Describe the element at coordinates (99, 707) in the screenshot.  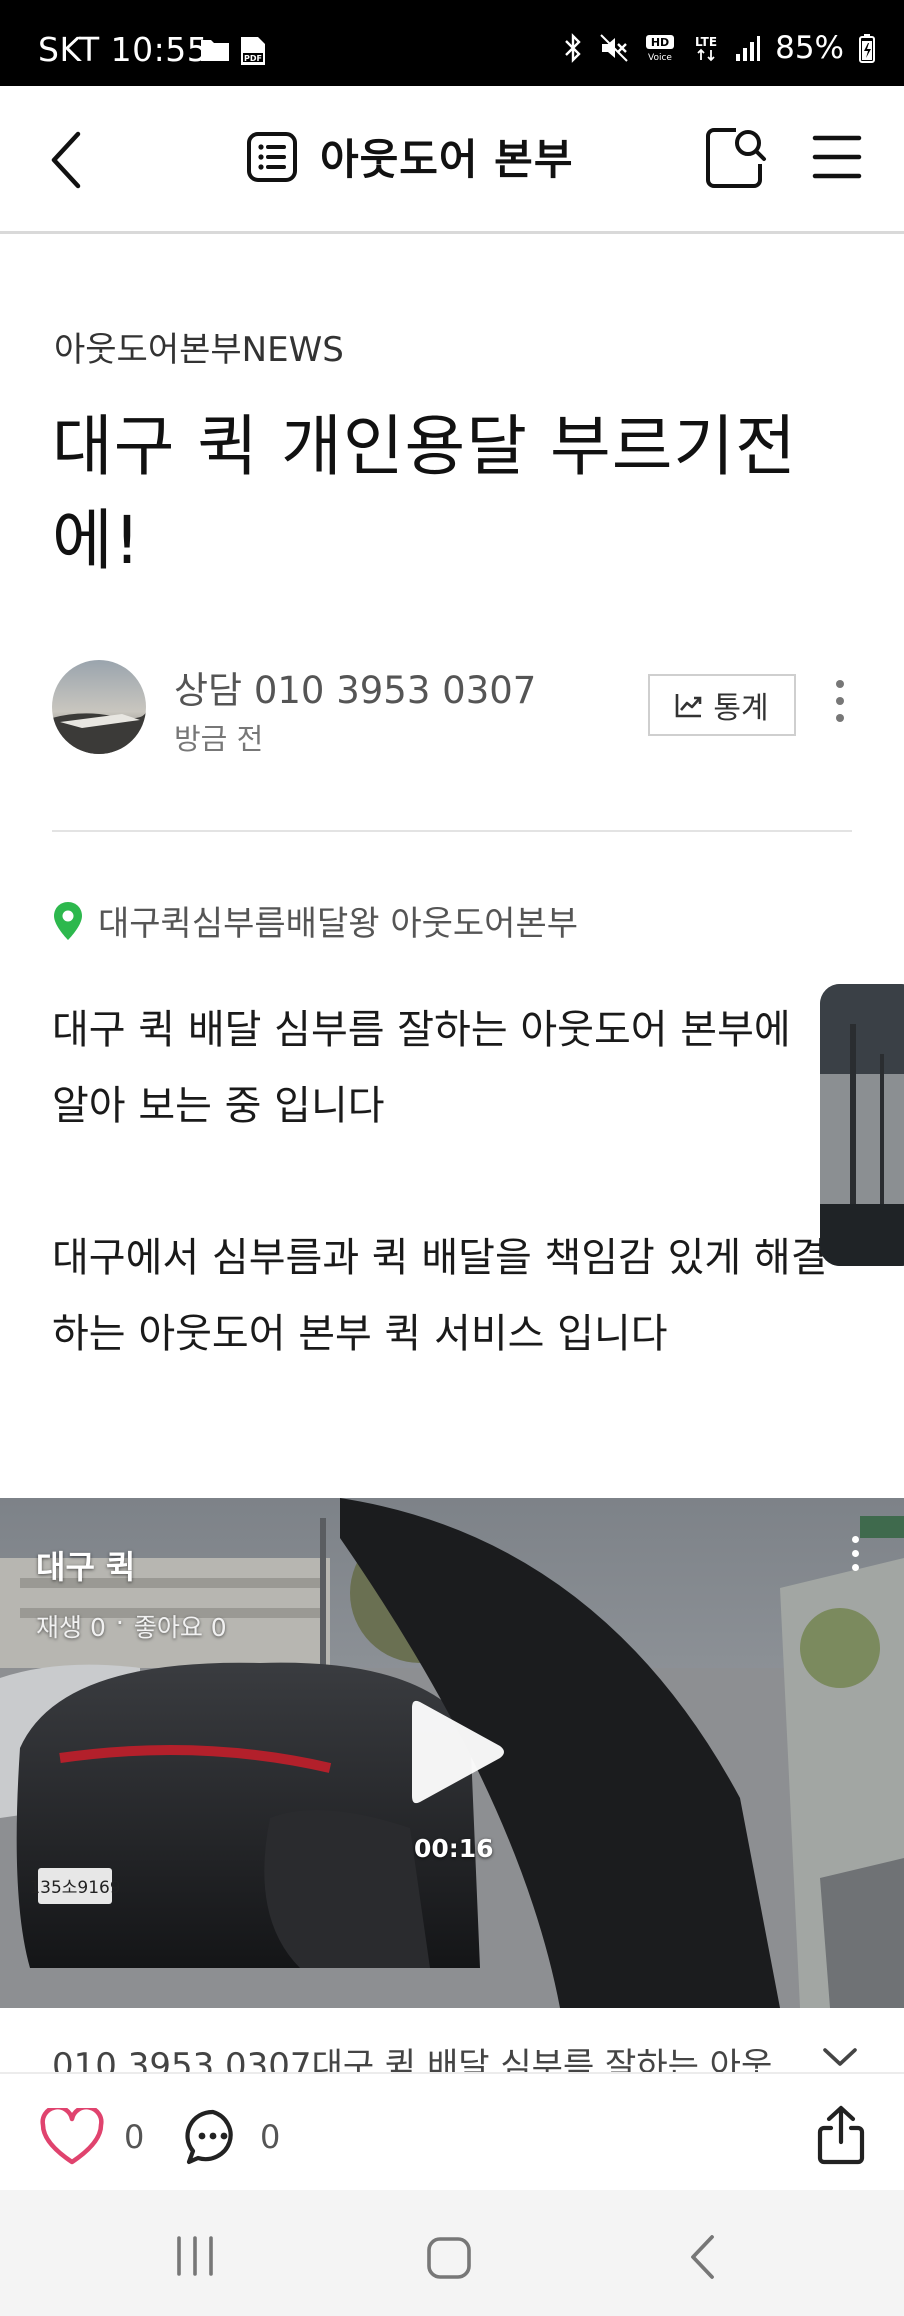
I see `author-avatar` at that location.